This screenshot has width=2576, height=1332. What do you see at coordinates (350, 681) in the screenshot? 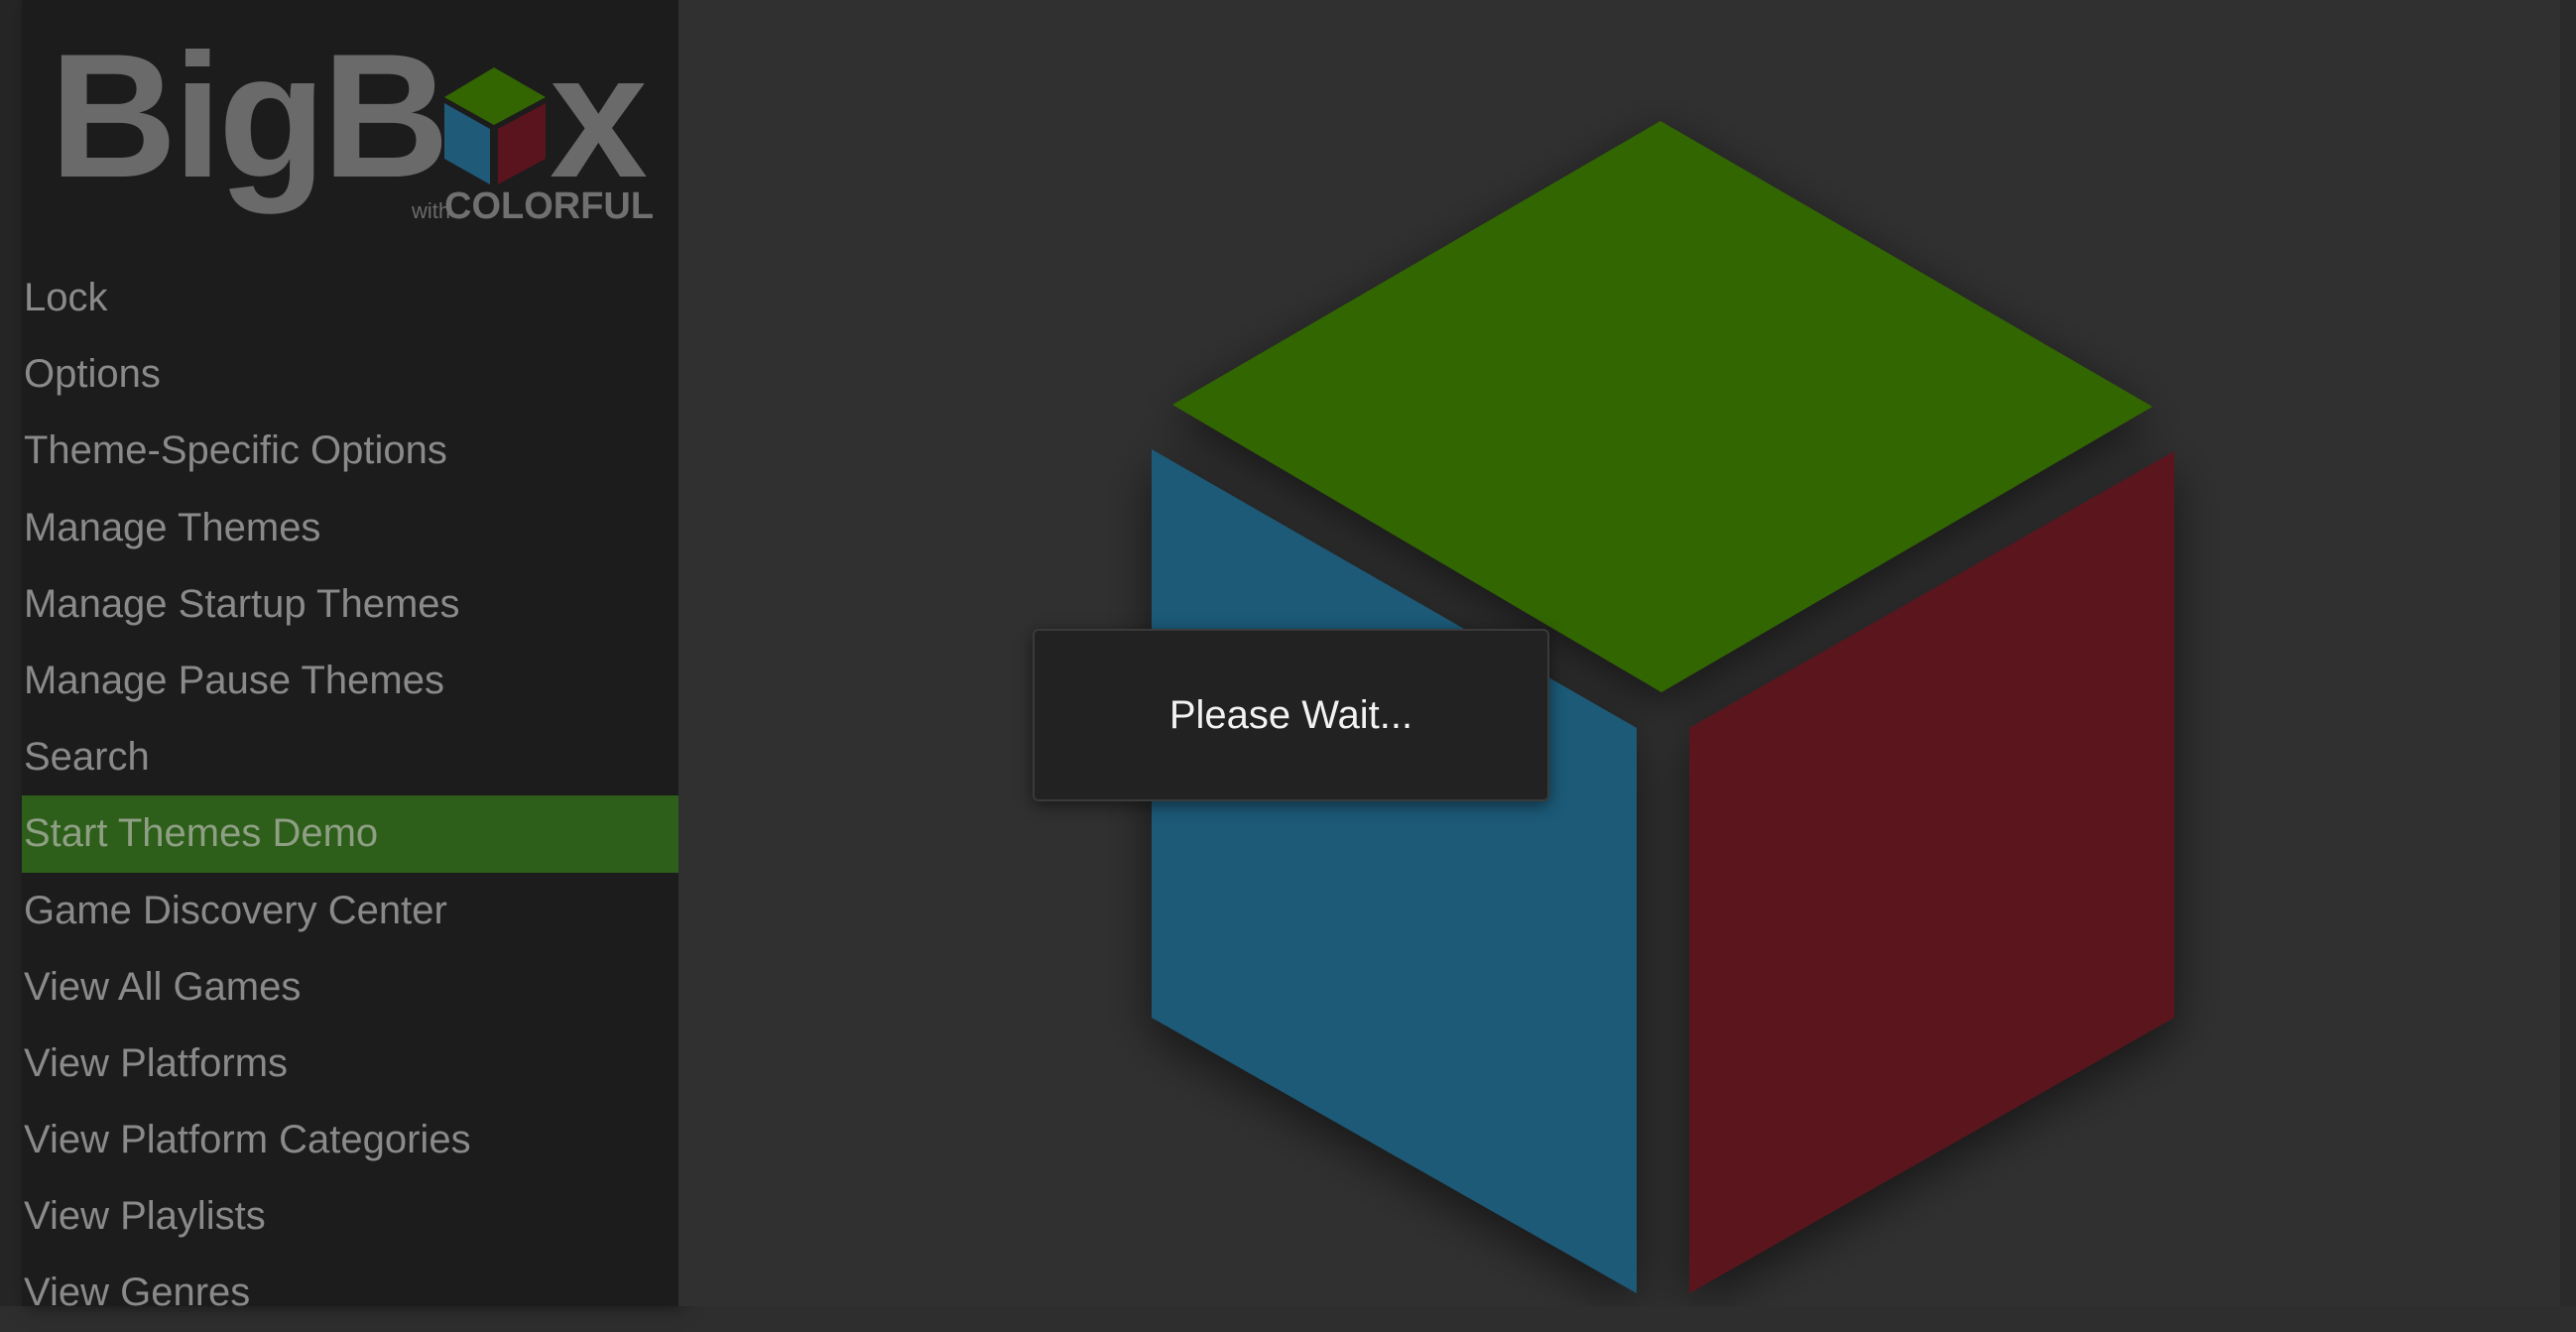
I see `menu-item-manage-pause-themes: Manage Pause Themes` at bounding box center [350, 681].